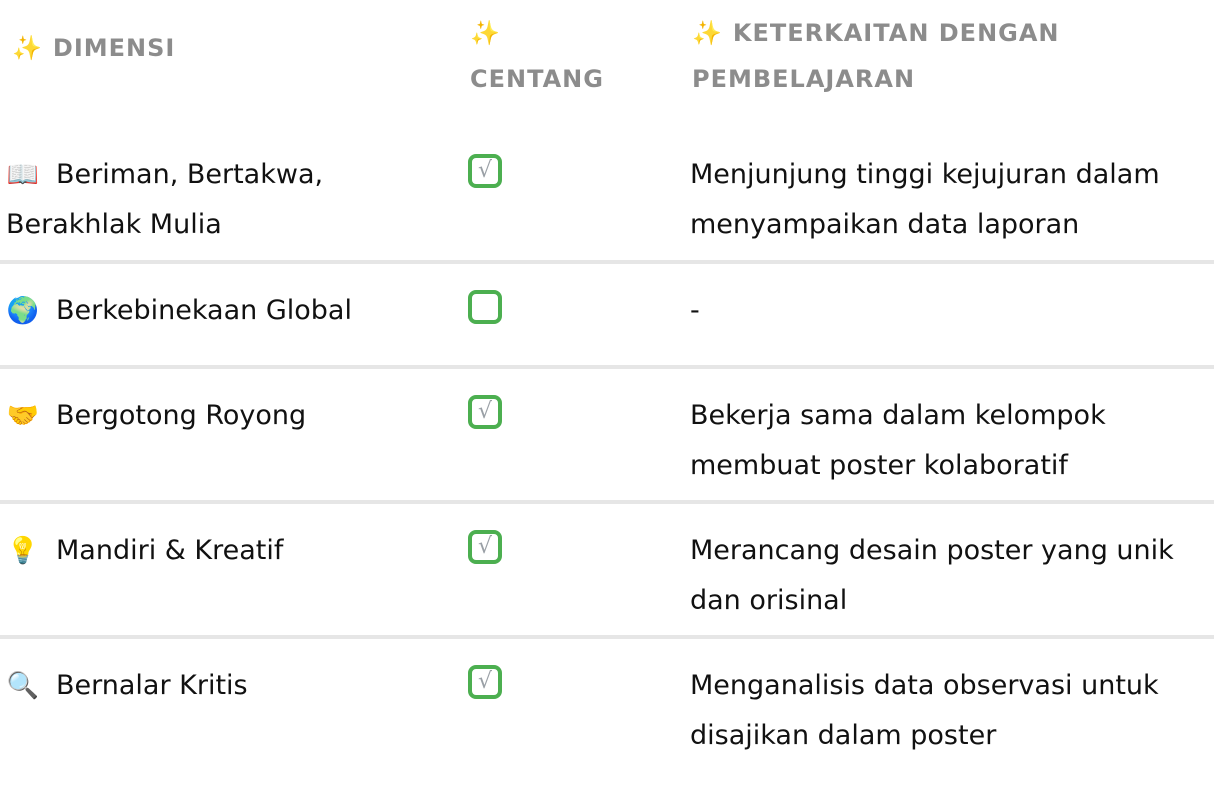  Describe the element at coordinates (607, 316) in the screenshot. I see `table-row: 🌍 Berkebinekaan Global -` at that location.